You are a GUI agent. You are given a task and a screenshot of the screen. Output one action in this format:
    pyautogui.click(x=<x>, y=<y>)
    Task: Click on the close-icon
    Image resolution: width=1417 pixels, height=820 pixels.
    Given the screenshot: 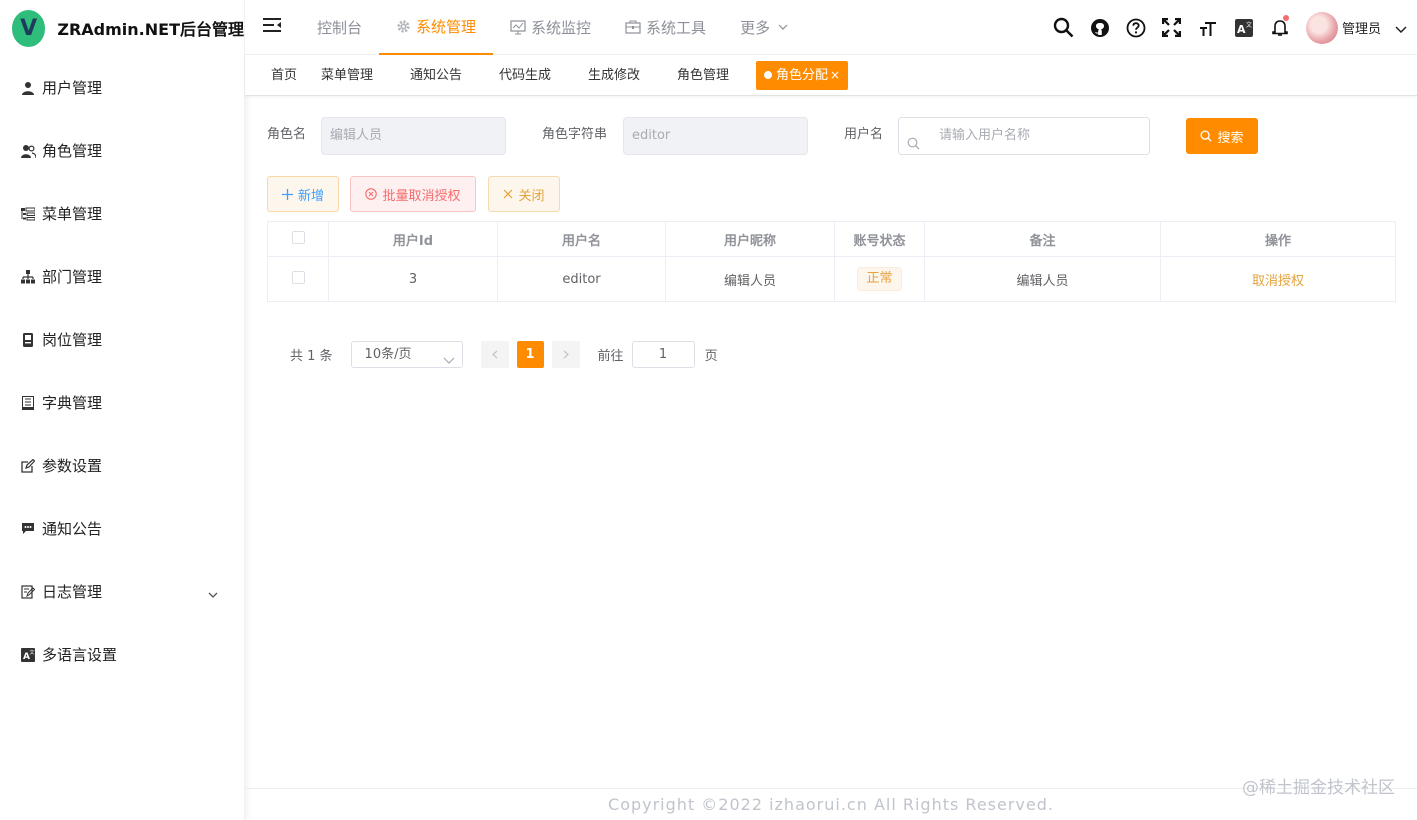 What is the action you would take?
    pyautogui.click(x=508, y=194)
    